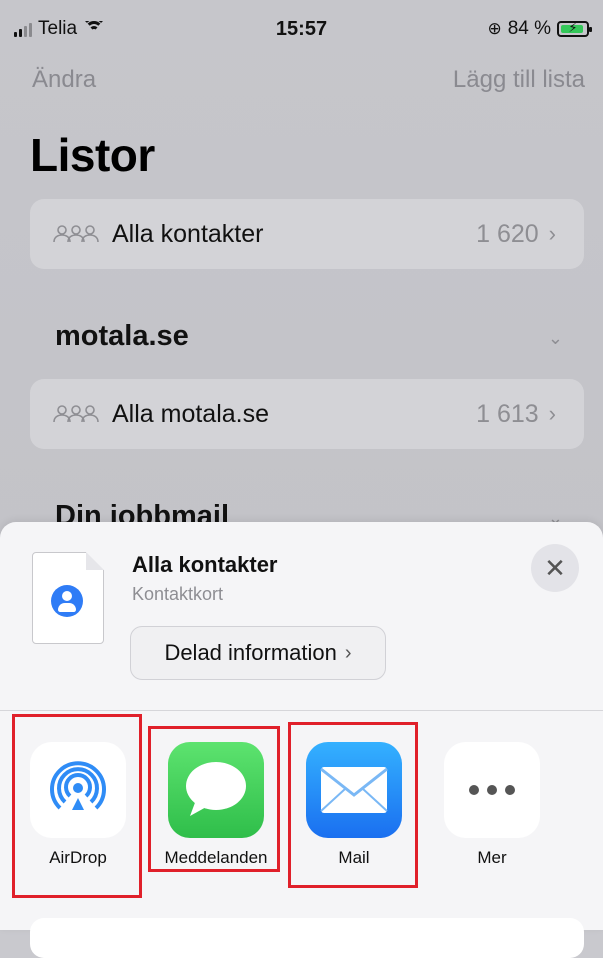  I want to click on list-row-label: Alla motala.se, so click(191, 413).